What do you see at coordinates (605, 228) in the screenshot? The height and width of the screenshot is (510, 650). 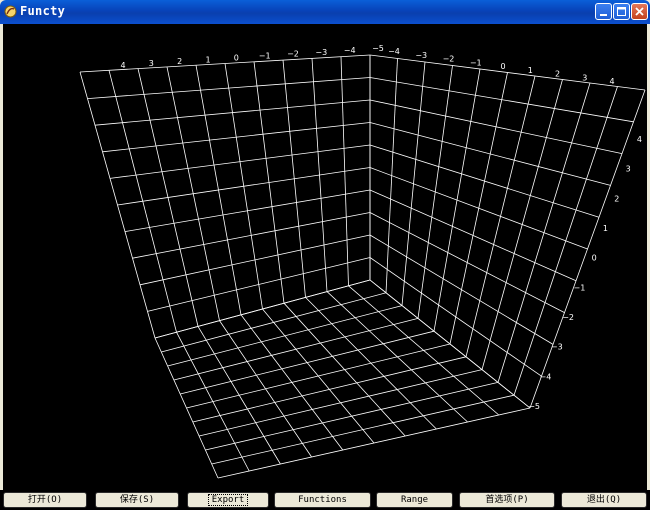 I see `right-edge-z-tick-label: 1` at bounding box center [605, 228].